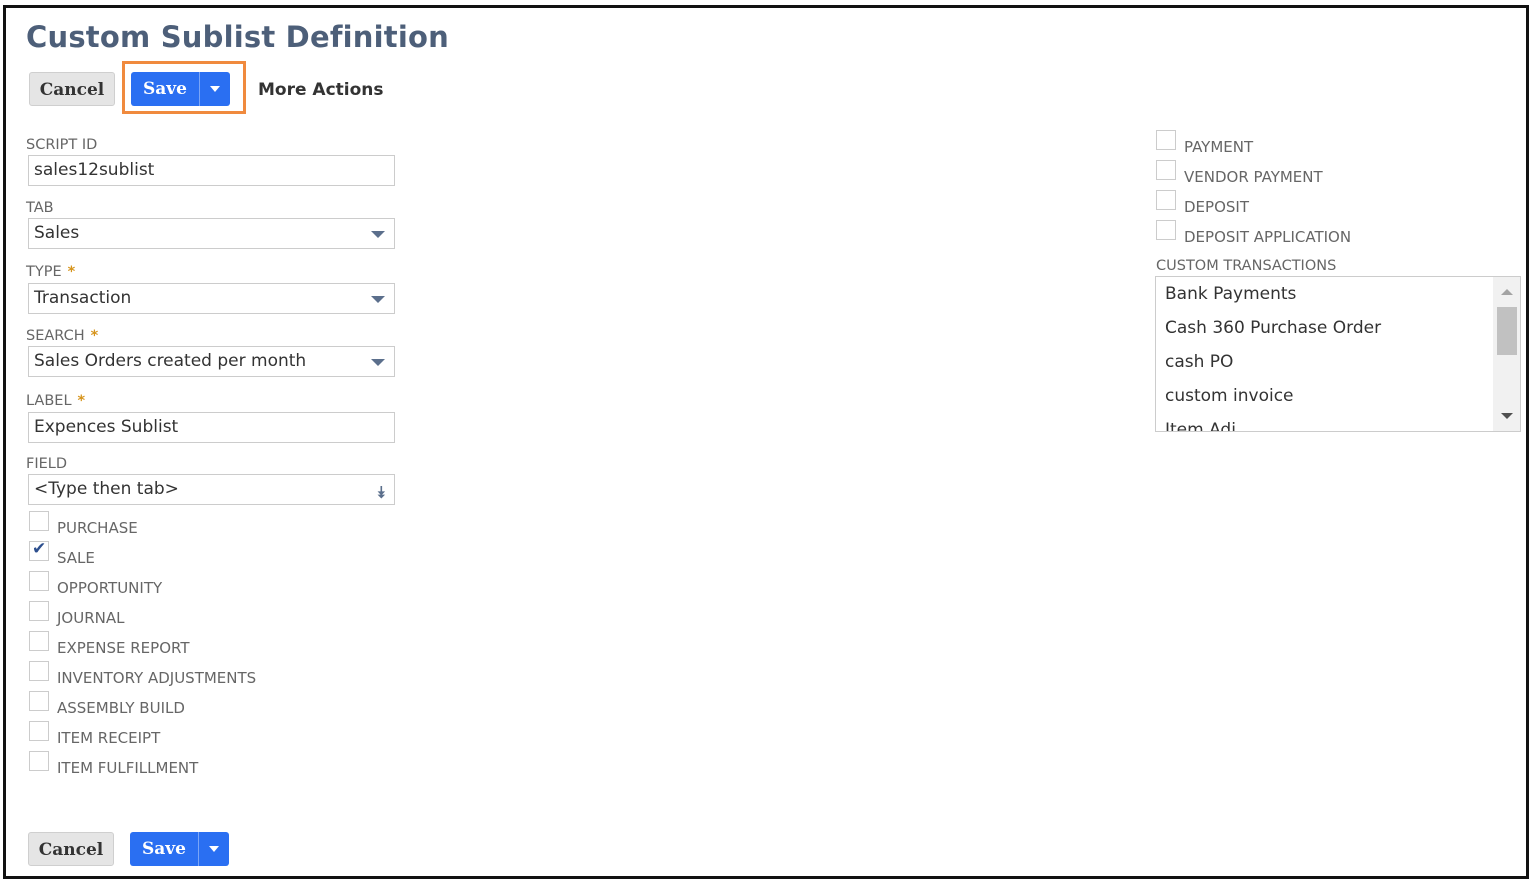  What do you see at coordinates (1507, 331) in the screenshot?
I see `scrollbar-thumb` at bounding box center [1507, 331].